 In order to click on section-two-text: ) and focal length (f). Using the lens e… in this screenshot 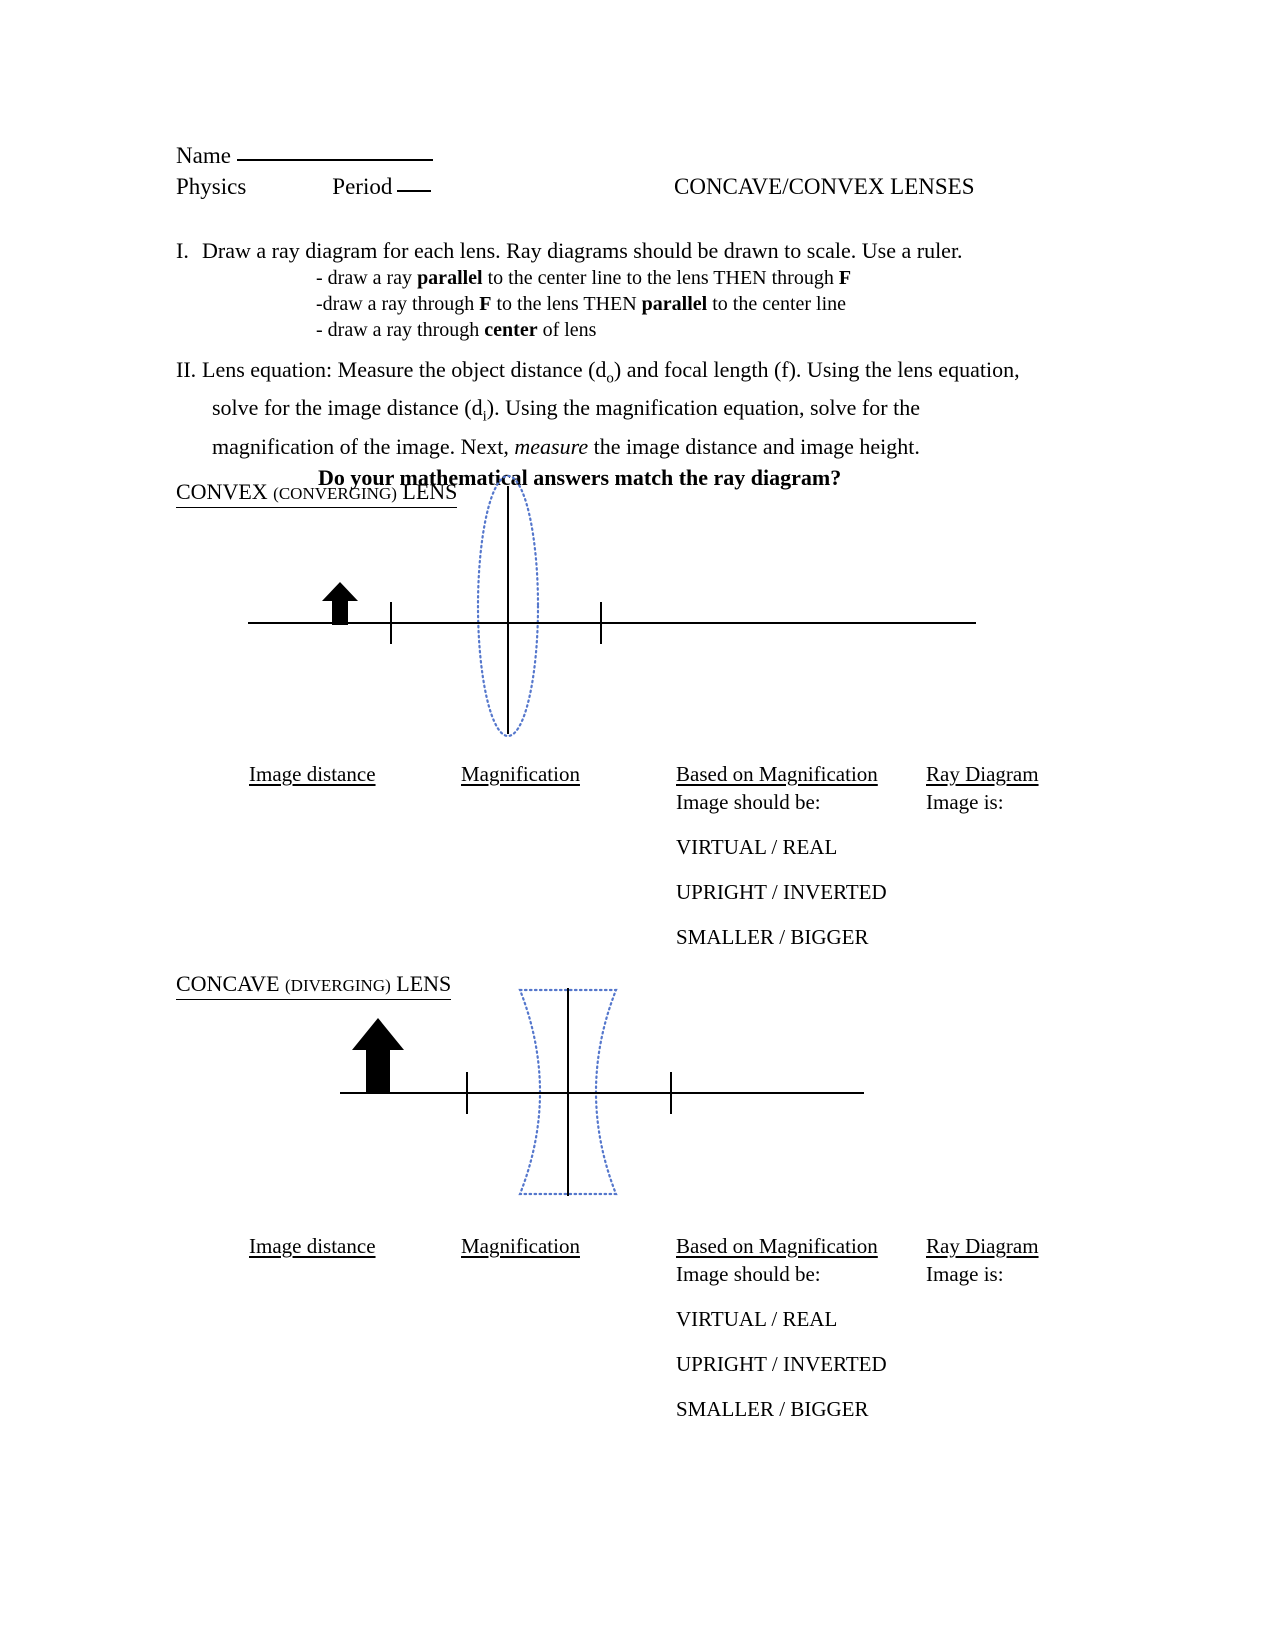, I will do `click(816, 369)`.